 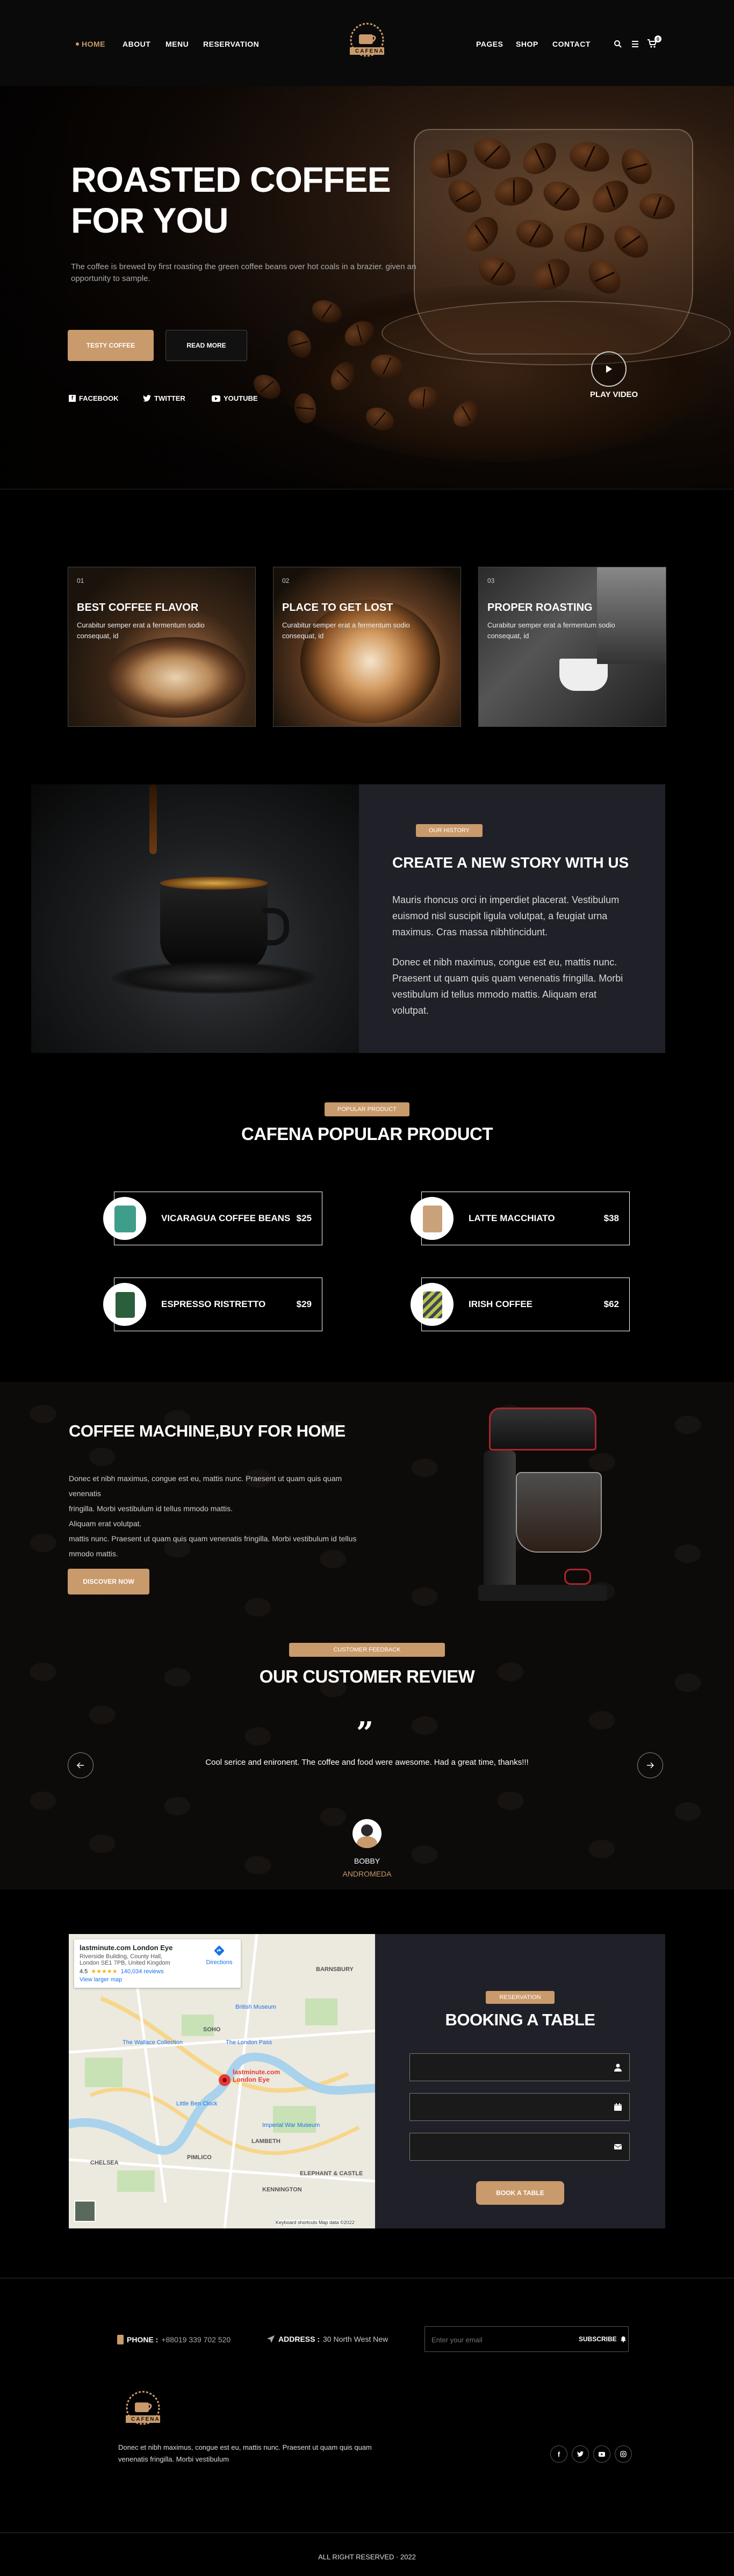 I want to click on booking-panel: RESERVATION BOOKING A TABLE BOOK A TABLE, so click(x=520, y=2081).